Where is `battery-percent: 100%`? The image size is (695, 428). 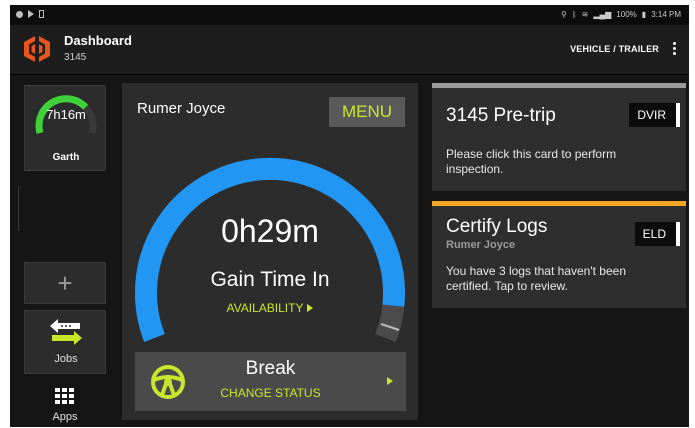
battery-percent: 100% is located at coordinates (626, 14).